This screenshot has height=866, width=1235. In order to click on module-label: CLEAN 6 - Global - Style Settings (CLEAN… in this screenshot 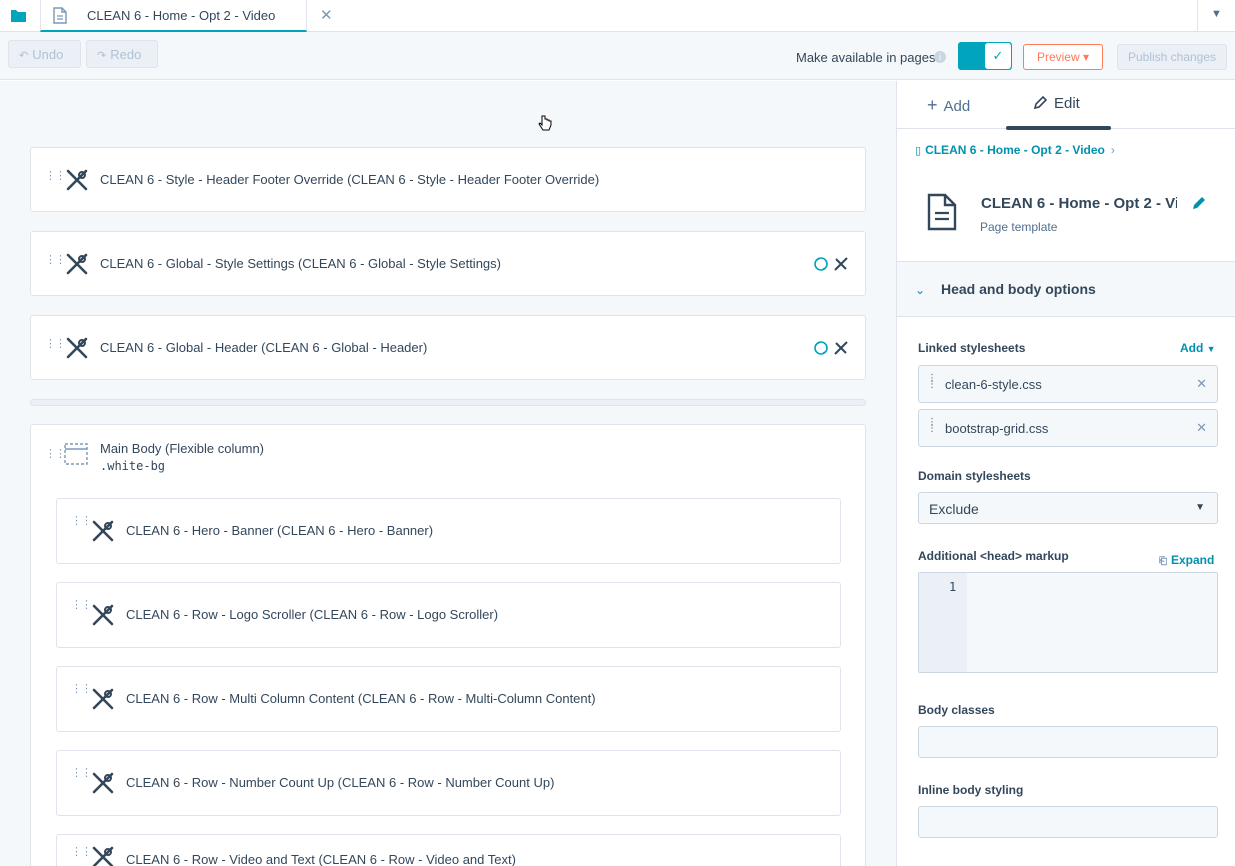, I will do `click(300, 263)`.